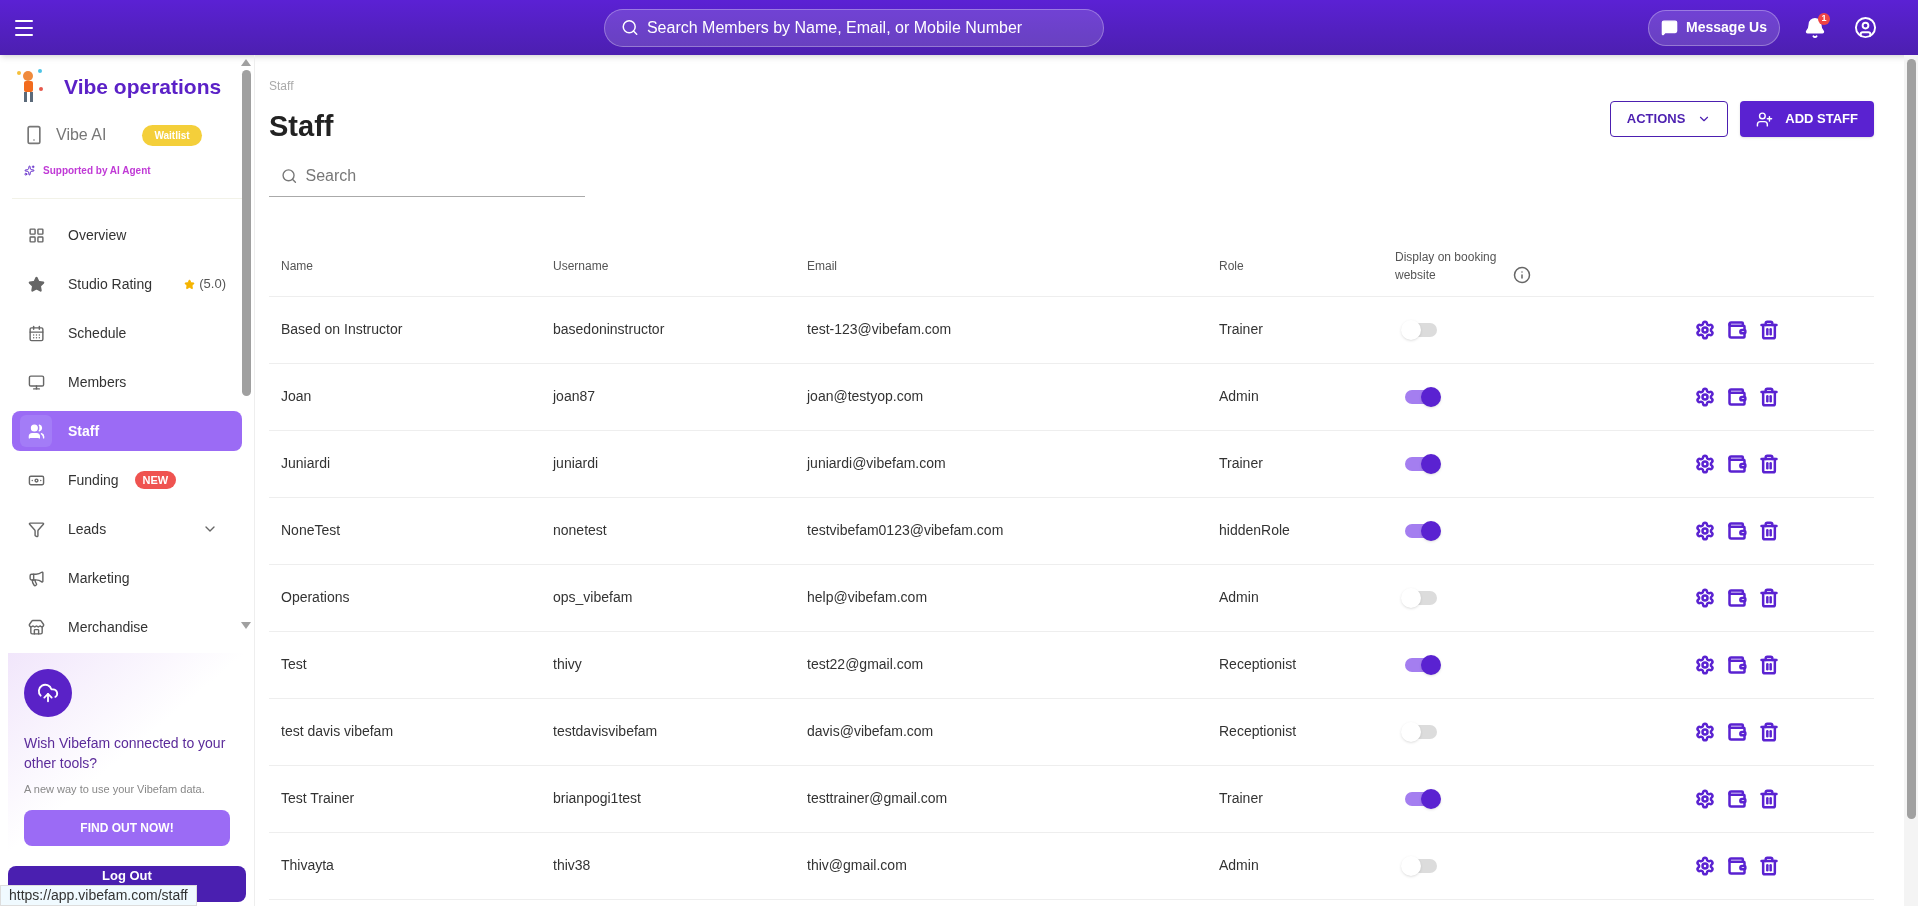 The image size is (1918, 906). What do you see at coordinates (1670, 27) in the screenshot?
I see `chat-icon` at bounding box center [1670, 27].